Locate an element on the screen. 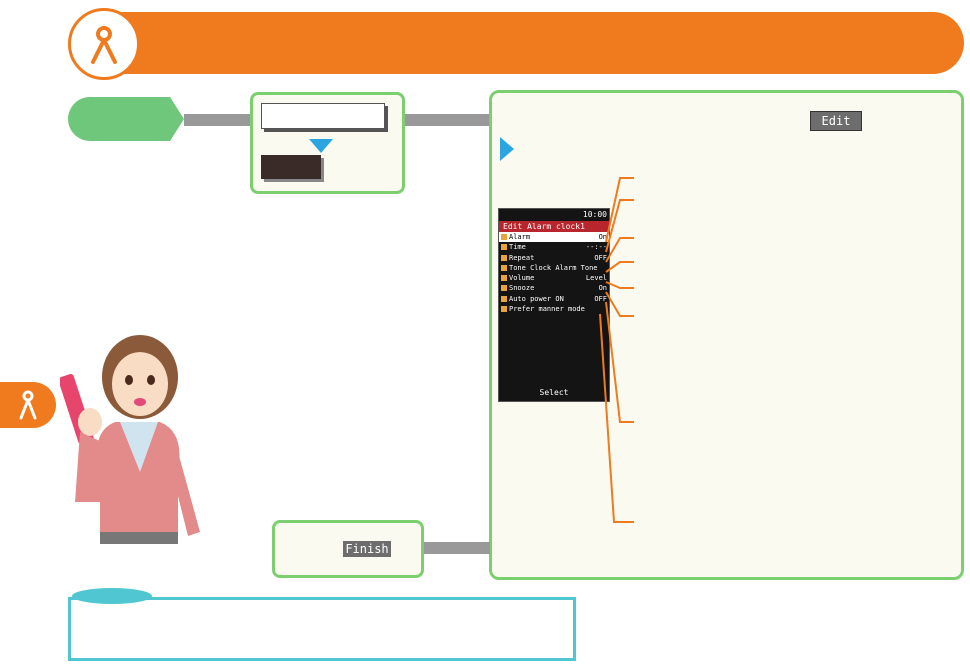 The image size is (970, 664). step-box-finish: Finish is located at coordinates (348, 549).